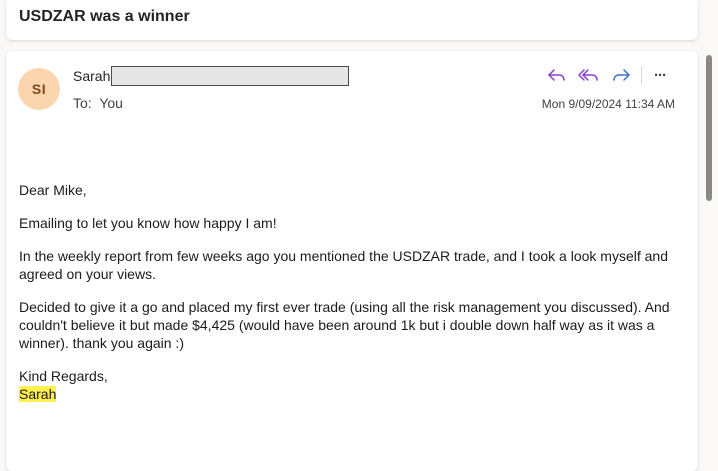 Image resolution: width=718 pixels, height=471 pixels. I want to click on sender-avatar: SI, so click(39, 89).